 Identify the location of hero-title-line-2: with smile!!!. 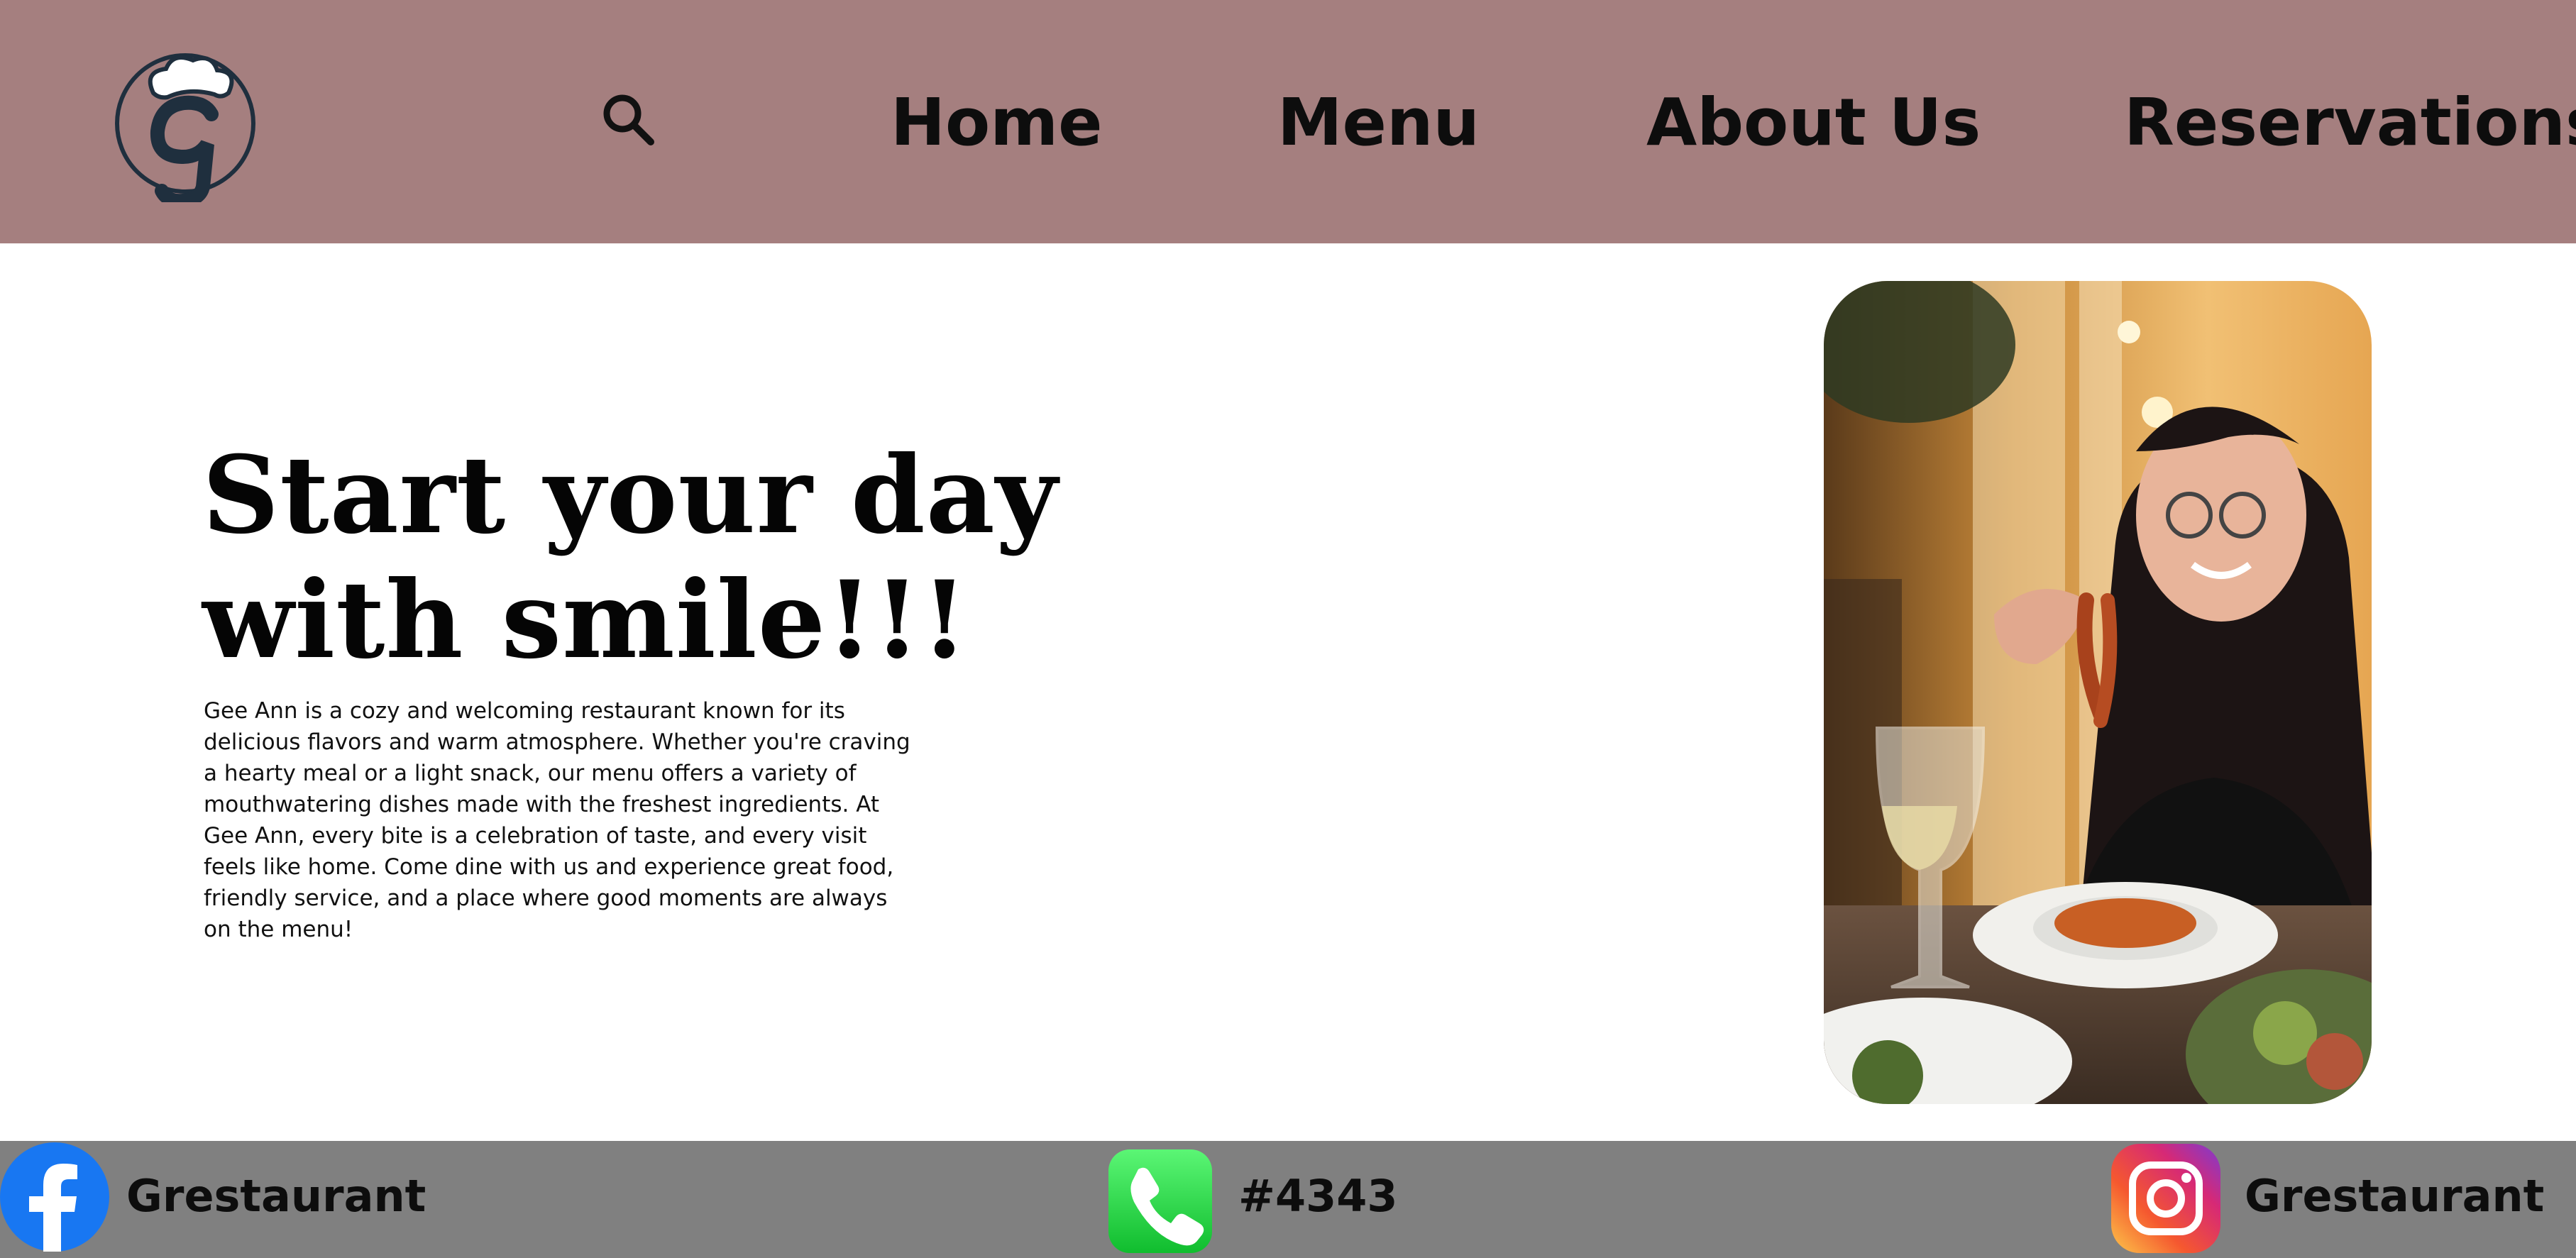
(585, 620).